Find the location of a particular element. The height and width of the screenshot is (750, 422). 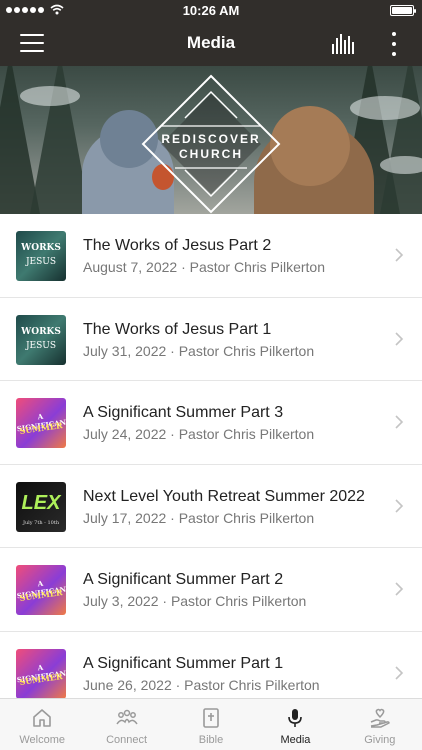

thumbnail-text: LEX is located at coordinates (41, 502).